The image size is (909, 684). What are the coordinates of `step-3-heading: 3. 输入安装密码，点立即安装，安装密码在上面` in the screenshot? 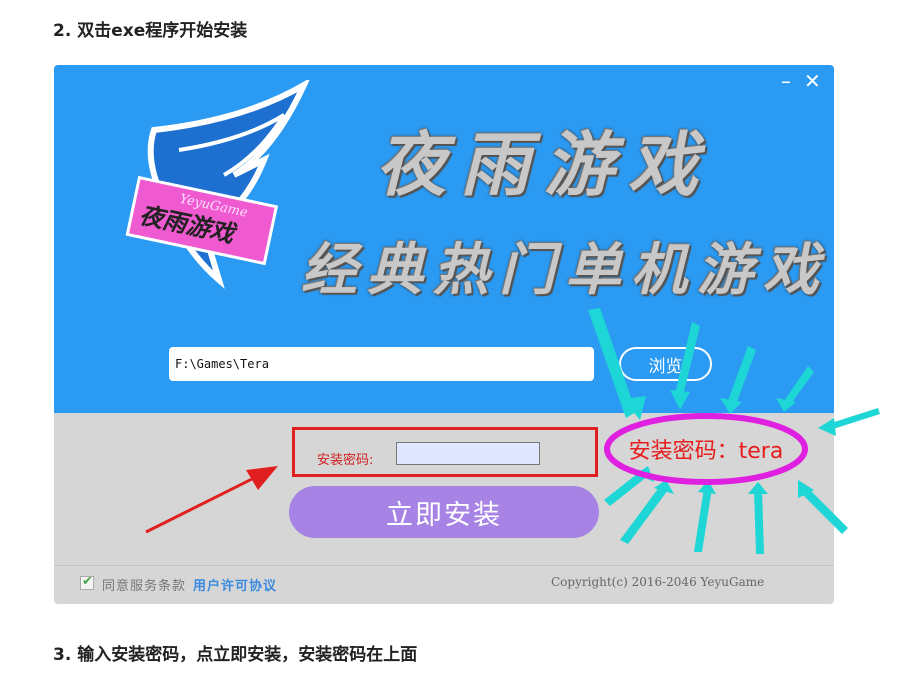 It's located at (235, 655).